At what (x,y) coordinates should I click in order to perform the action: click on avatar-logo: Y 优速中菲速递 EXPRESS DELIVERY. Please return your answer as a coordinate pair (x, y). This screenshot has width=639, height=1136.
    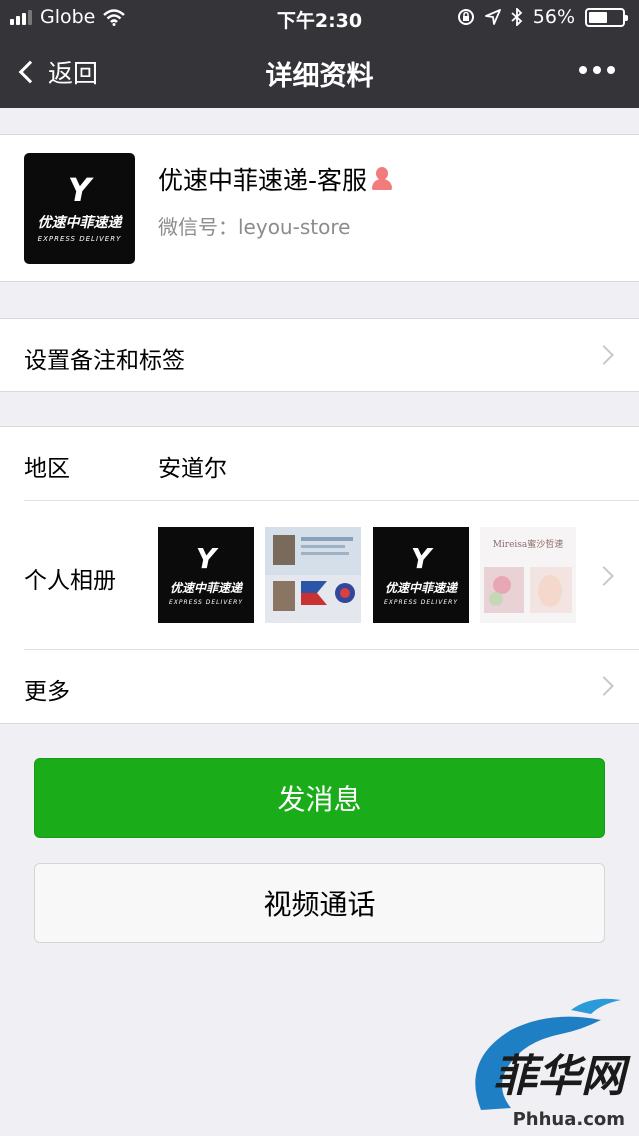
    Looking at the image, I should click on (79, 208).